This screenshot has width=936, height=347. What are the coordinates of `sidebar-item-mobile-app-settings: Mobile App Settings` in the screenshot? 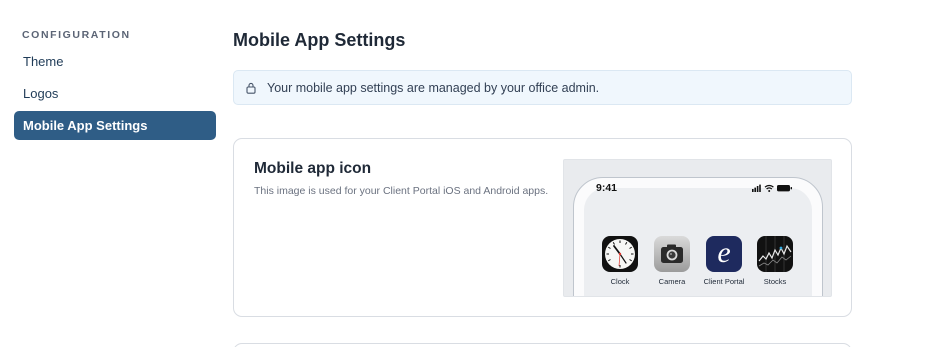 It's located at (115, 125).